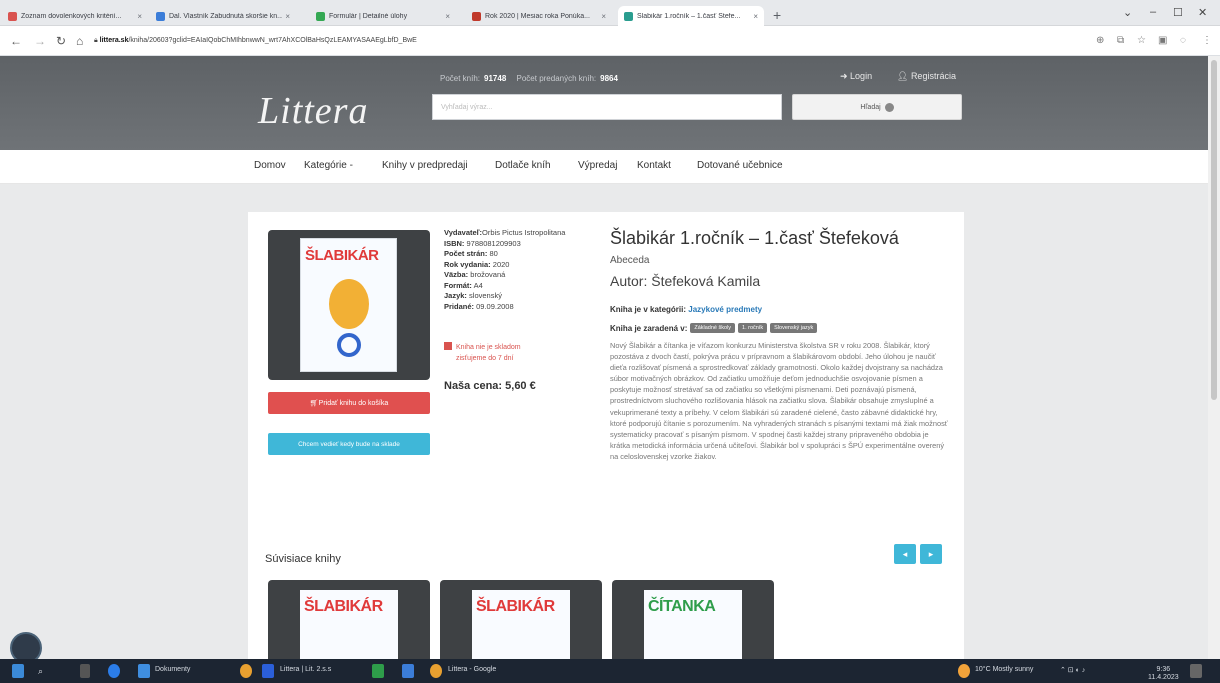 The height and width of the screenshot is (683, 1220). Describe the element at coordinates (597, 165) in the screenshot. I see `nav-item-sale: Výpredaj` at that location.